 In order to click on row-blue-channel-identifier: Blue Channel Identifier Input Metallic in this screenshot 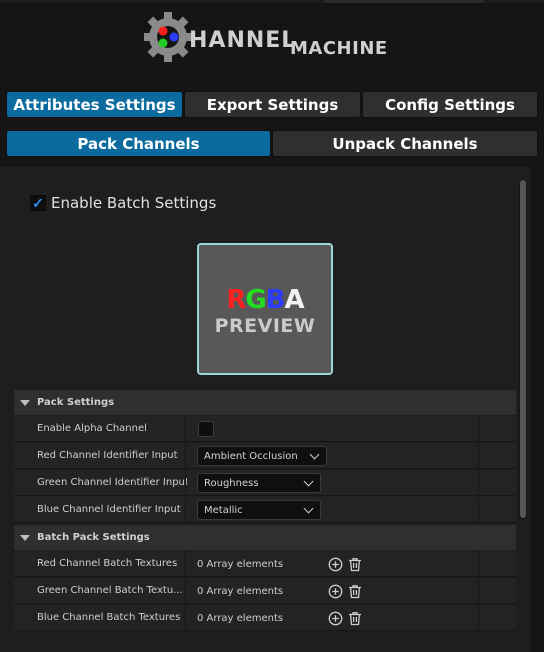, I will do `click(265, 510)`.